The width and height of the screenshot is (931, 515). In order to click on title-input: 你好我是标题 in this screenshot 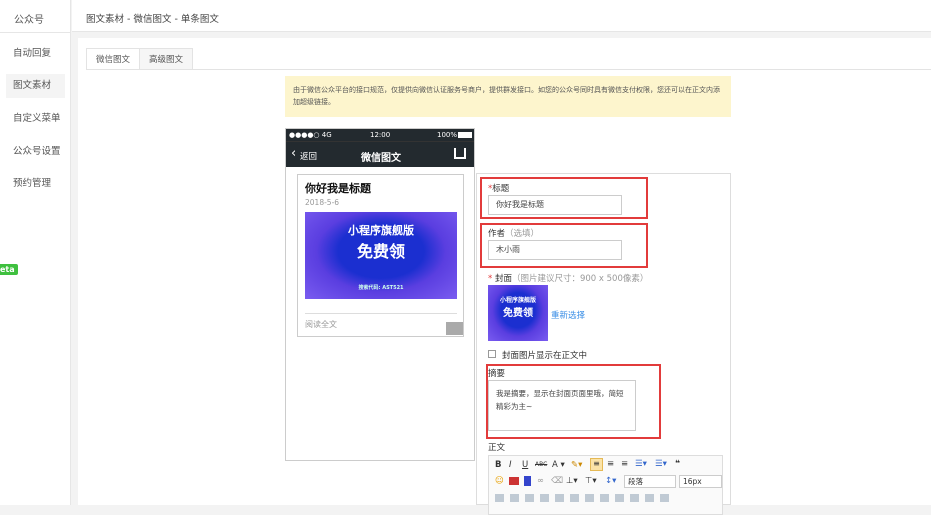, I will do `click(555, 205)`.